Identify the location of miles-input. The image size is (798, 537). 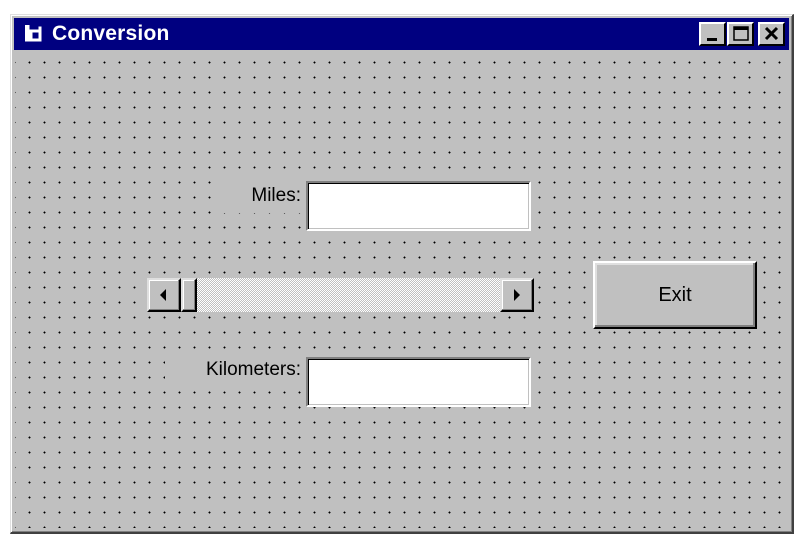
(418, 206).